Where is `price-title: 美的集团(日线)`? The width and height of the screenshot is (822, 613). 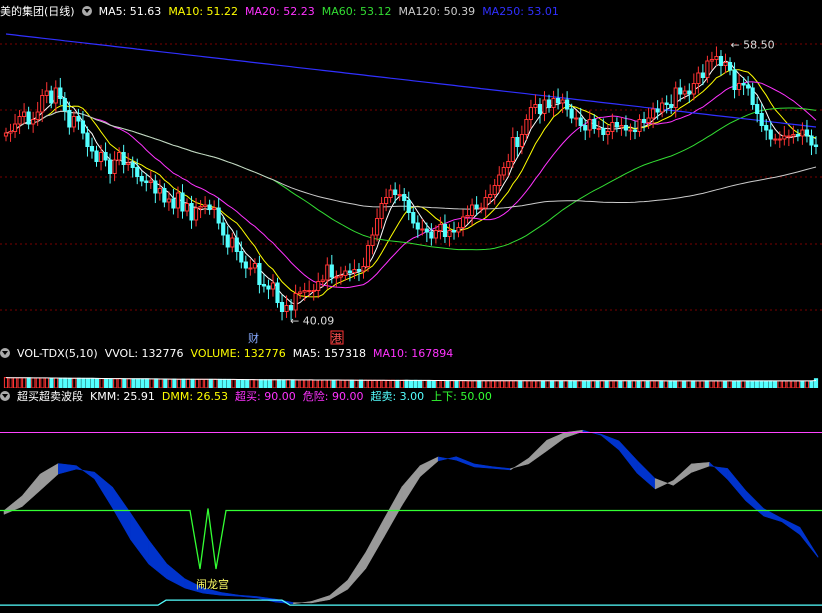
price-title: 美的集团(日线) is located at coordinates (37, 11).